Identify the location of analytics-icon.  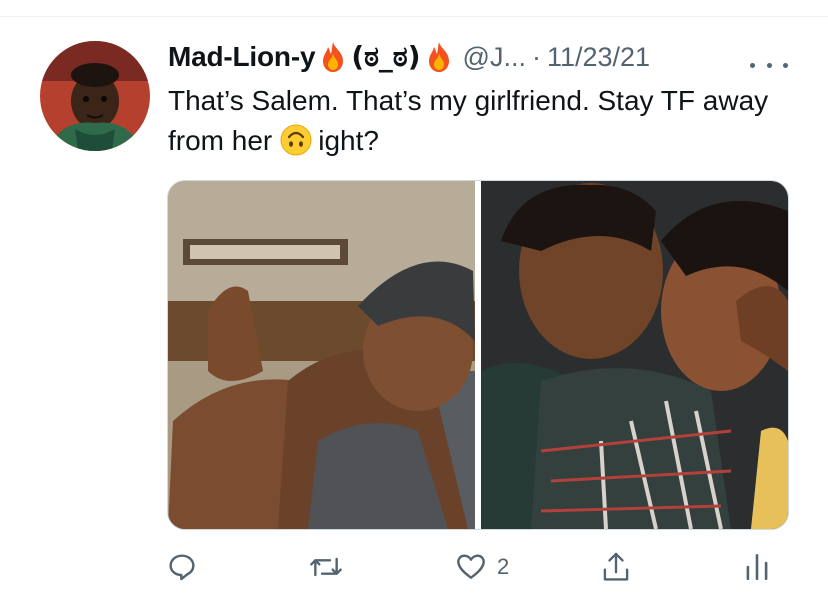
(757, 567).